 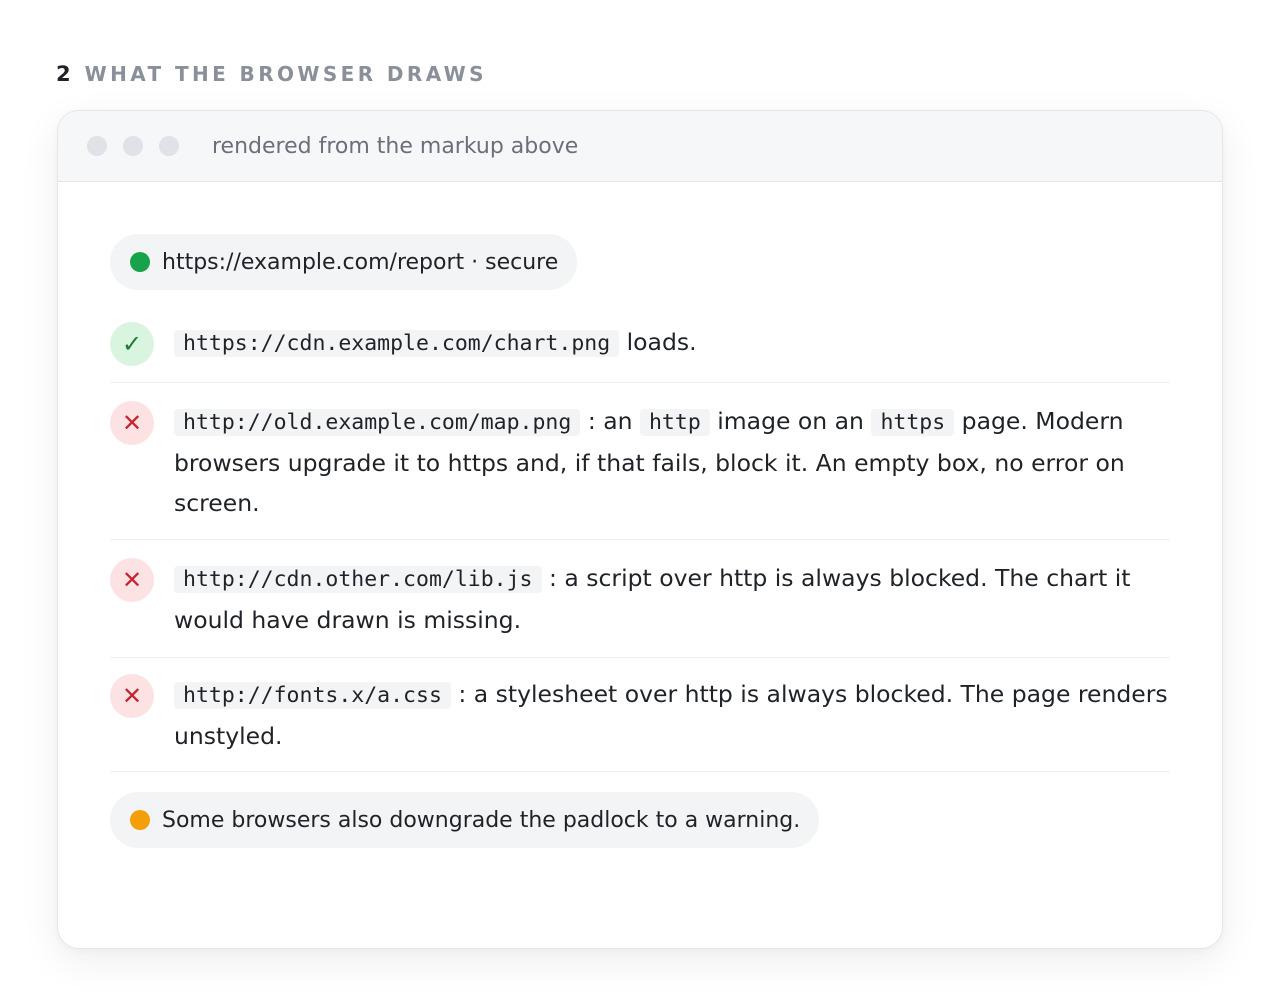 I want to click on check-icon: ✓, so click(x=132, y=344).